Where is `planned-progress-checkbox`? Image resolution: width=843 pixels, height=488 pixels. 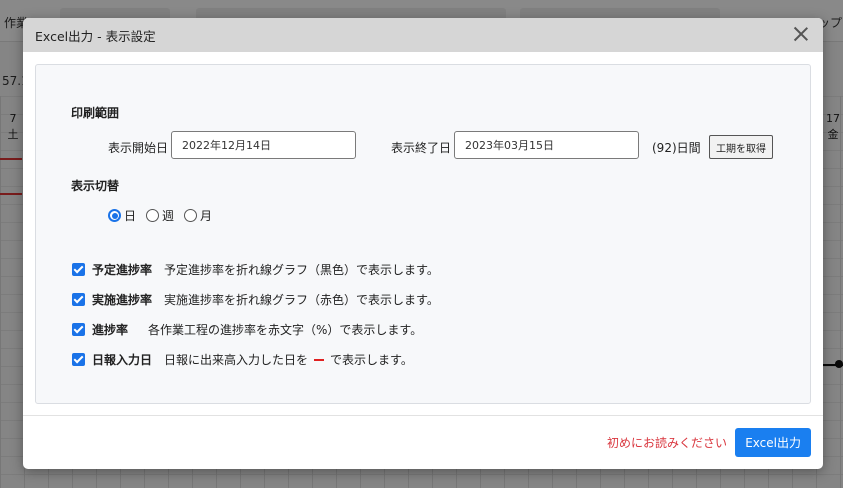
planned-progress-checkbox is located at coordinates (78, 269).